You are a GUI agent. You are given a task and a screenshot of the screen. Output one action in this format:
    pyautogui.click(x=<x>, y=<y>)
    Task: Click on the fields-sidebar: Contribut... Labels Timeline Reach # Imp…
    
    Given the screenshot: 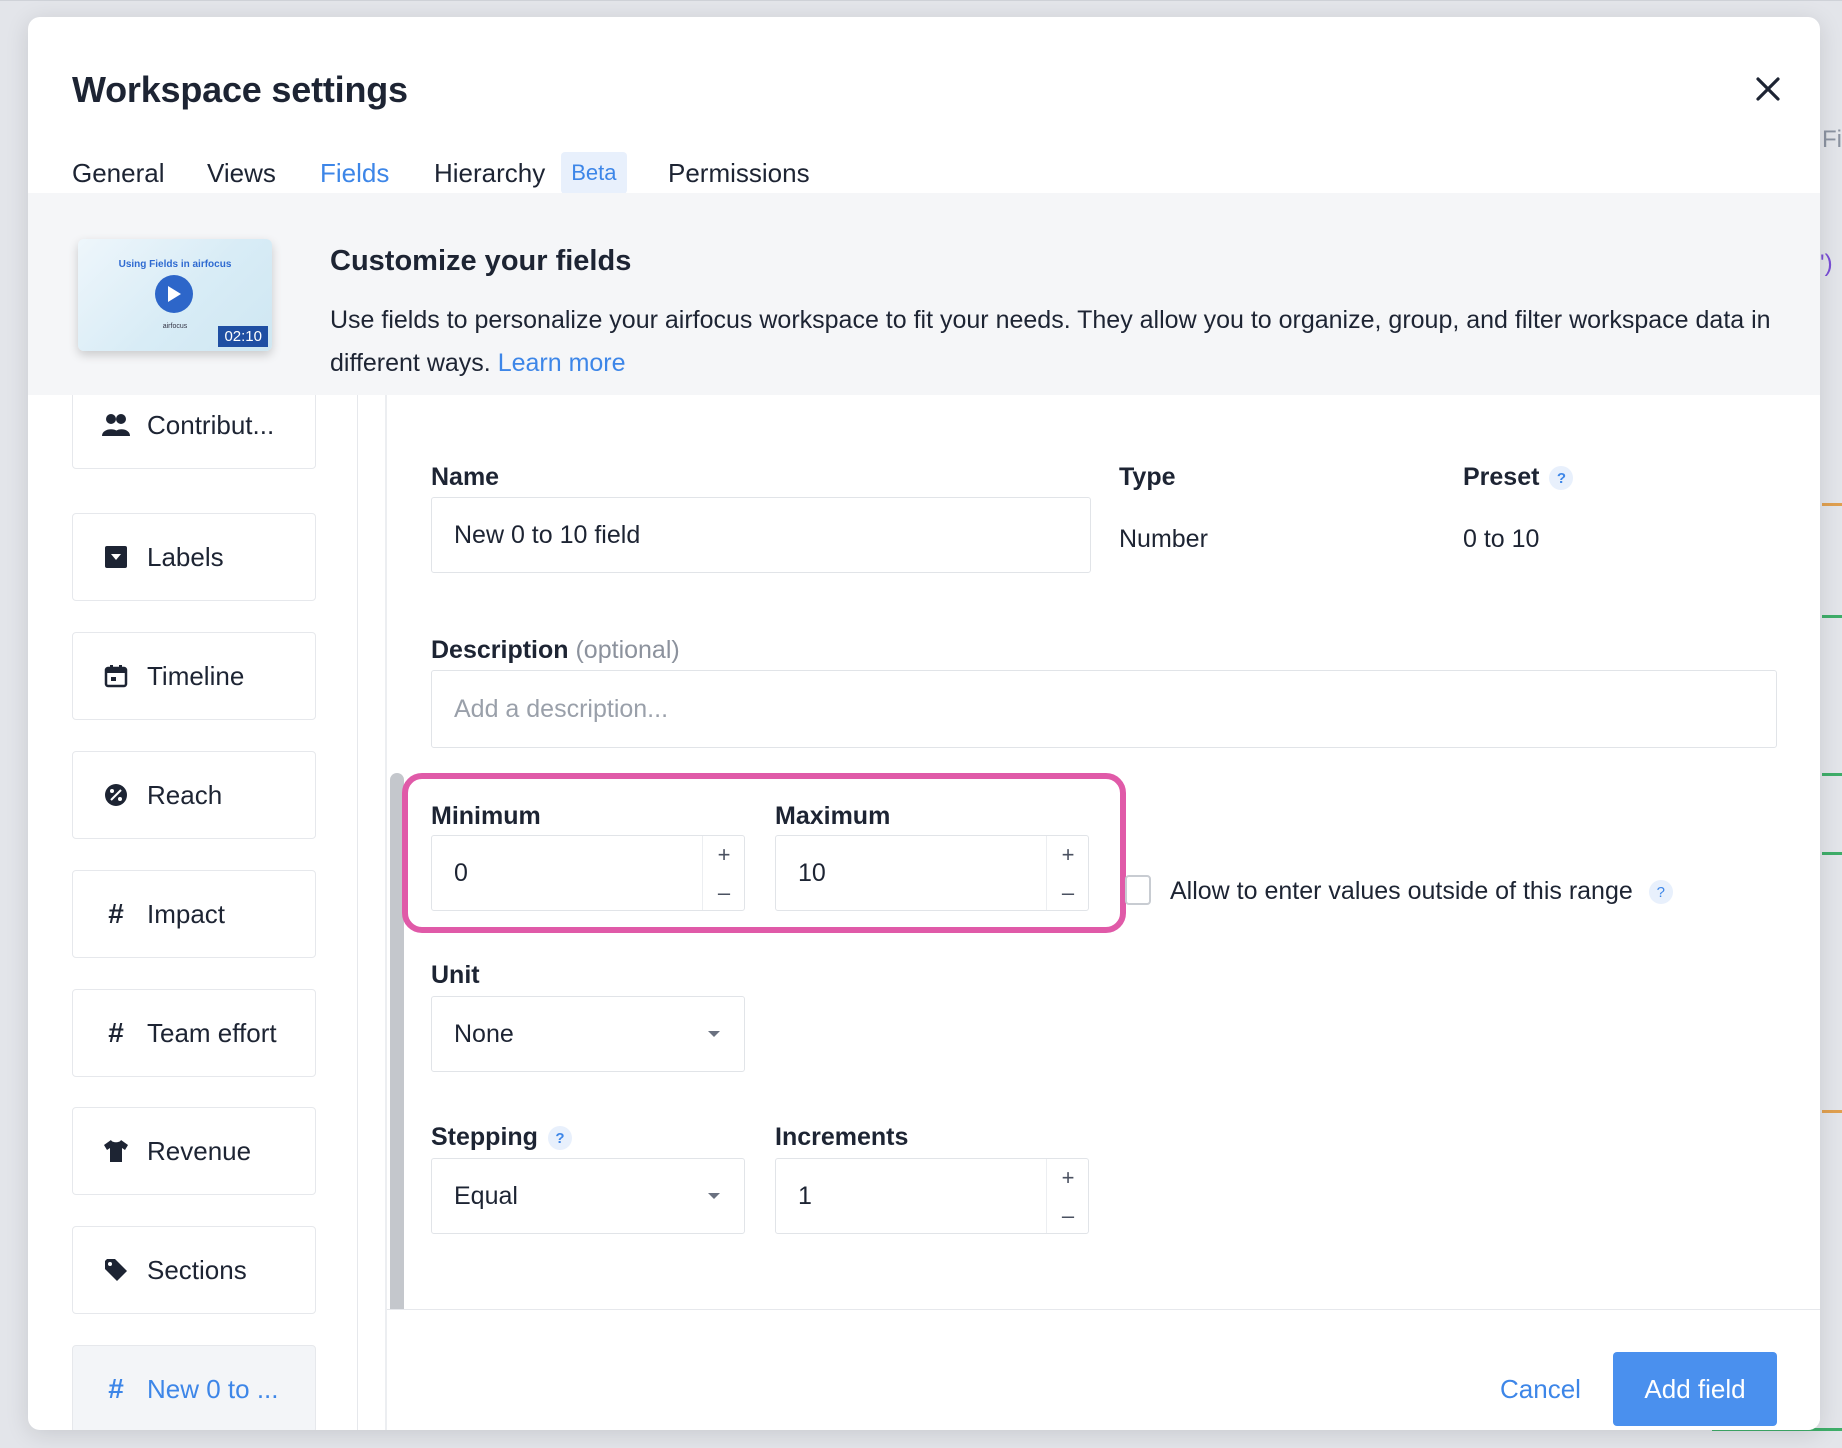 What is the action you would take?
    pyautogui.click(x=198, y=912)
    